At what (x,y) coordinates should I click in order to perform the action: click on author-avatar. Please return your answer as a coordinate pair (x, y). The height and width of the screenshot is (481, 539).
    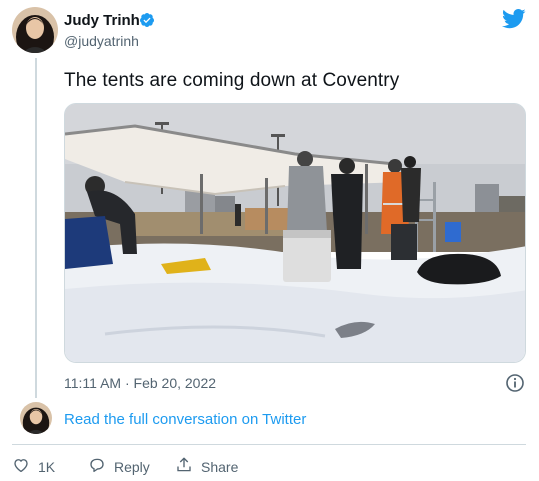
    Looking at the image, I should click on (35, 30).